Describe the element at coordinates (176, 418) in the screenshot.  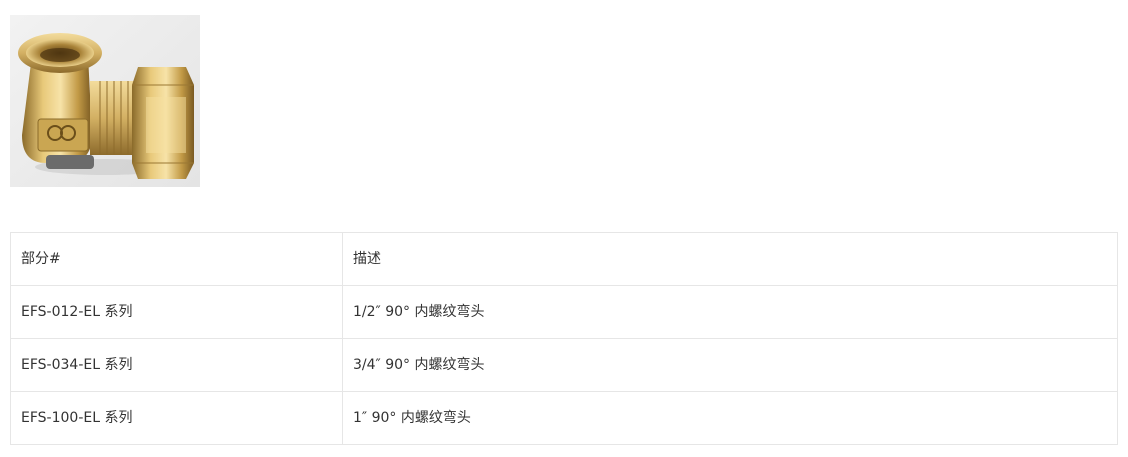
I see `part-number-cell: EFS-100-EL 系列` at that location.